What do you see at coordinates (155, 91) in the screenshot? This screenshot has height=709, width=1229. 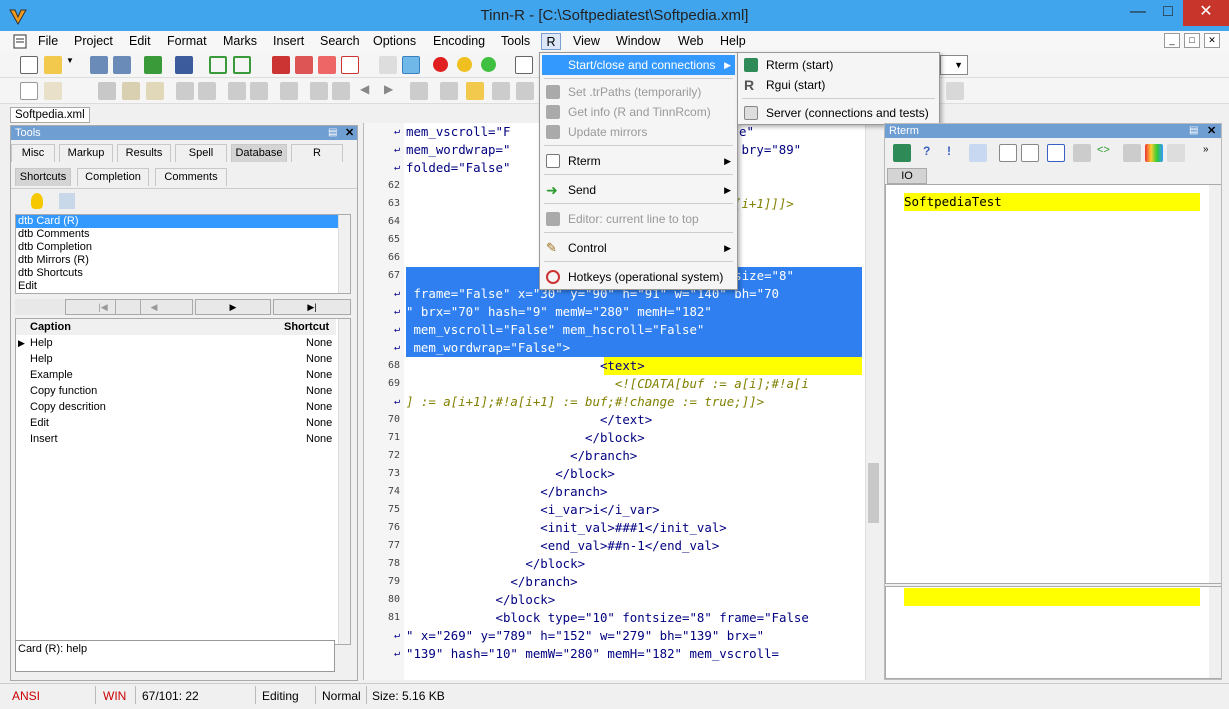 I see `paste-icon` at bounding box center [155, 91].